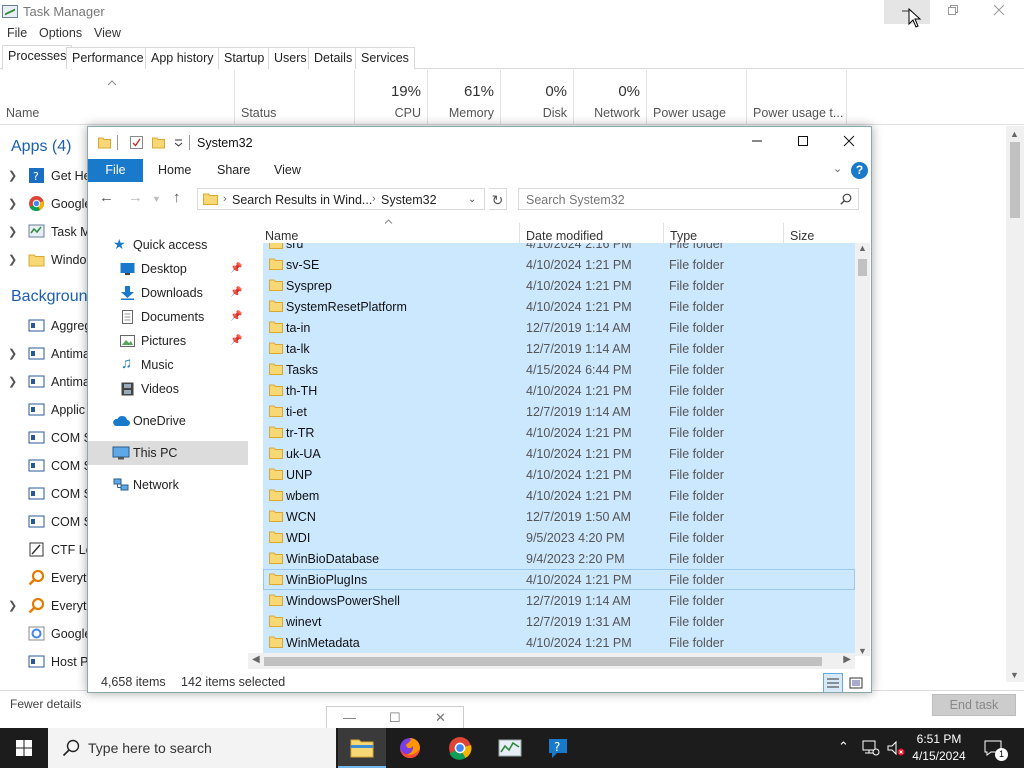 Image resolution: width=1024 pixels, height=768 pixels. I want to click on sidebar-item-videos: Videos, so click(168, 389).